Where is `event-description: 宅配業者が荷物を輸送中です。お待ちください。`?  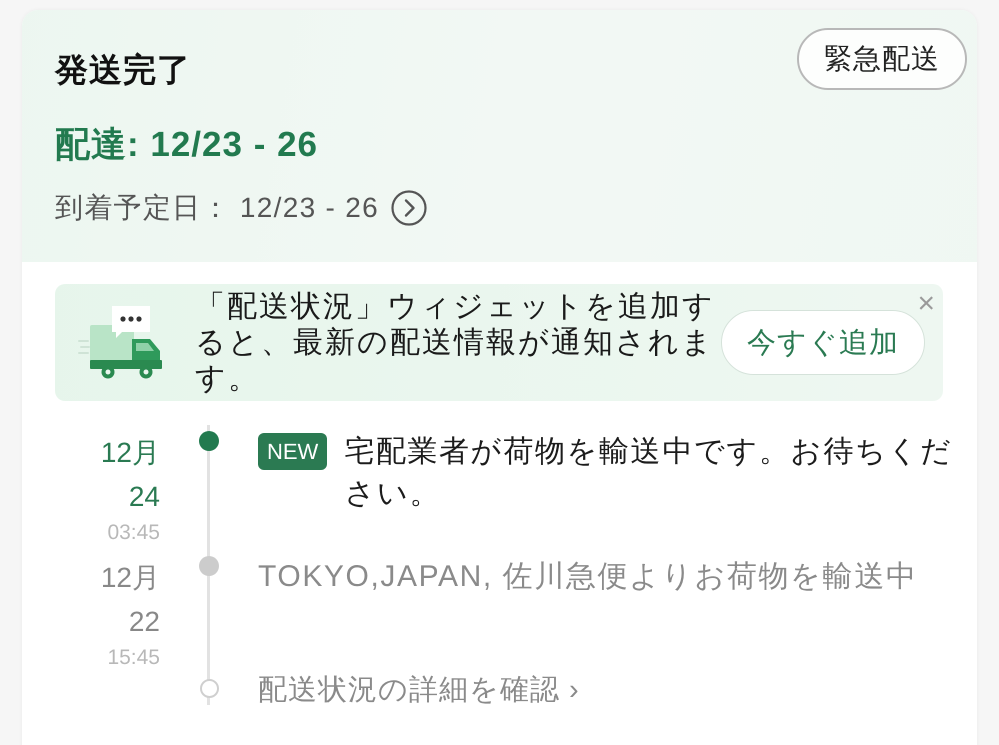
event-description: 宅配業者が荷物を輸送中です。お待ちください。 is located at coordinates (649, 473).